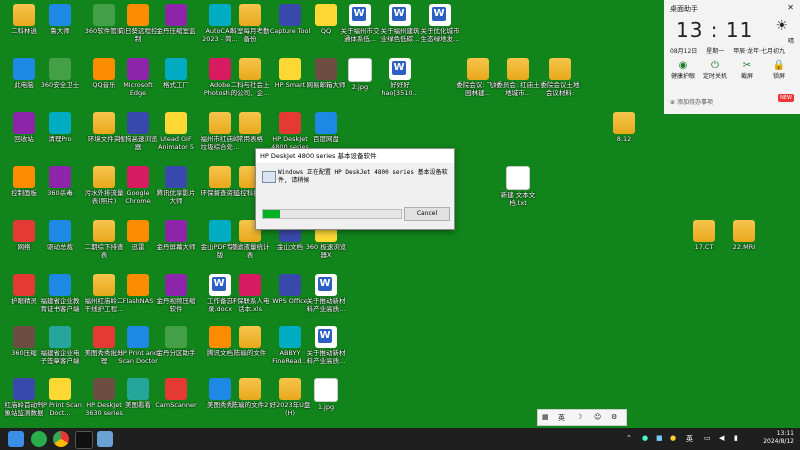  I want to click on volume-icon: ◀, so click(721, 438).